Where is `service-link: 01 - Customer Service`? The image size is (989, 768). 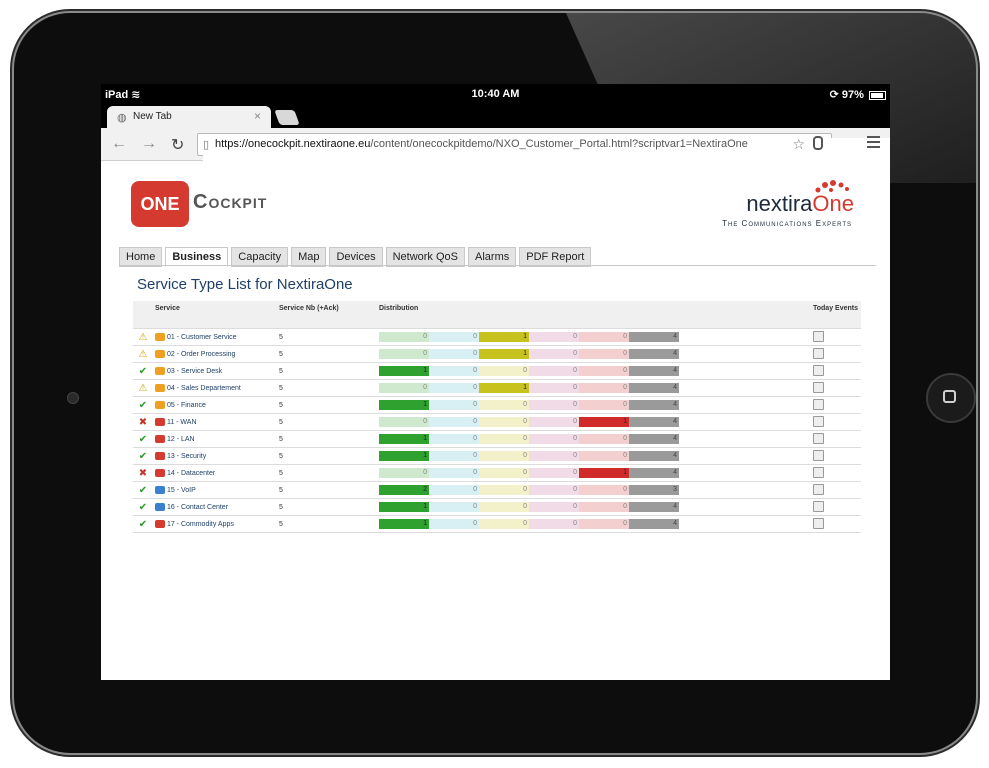
service-link: 01 - Customer Service is located at coordinates (201, 337).